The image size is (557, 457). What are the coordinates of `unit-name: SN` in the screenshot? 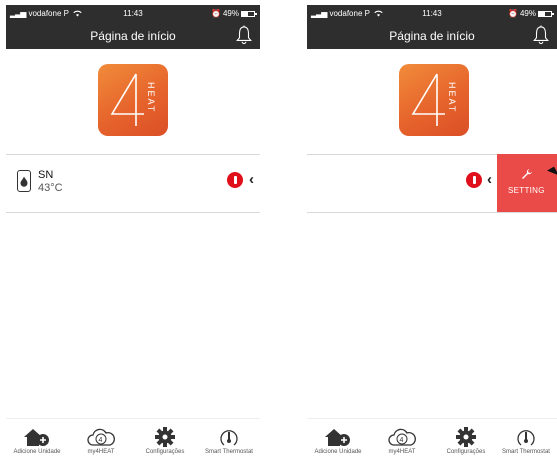 It's located at (46, 175).